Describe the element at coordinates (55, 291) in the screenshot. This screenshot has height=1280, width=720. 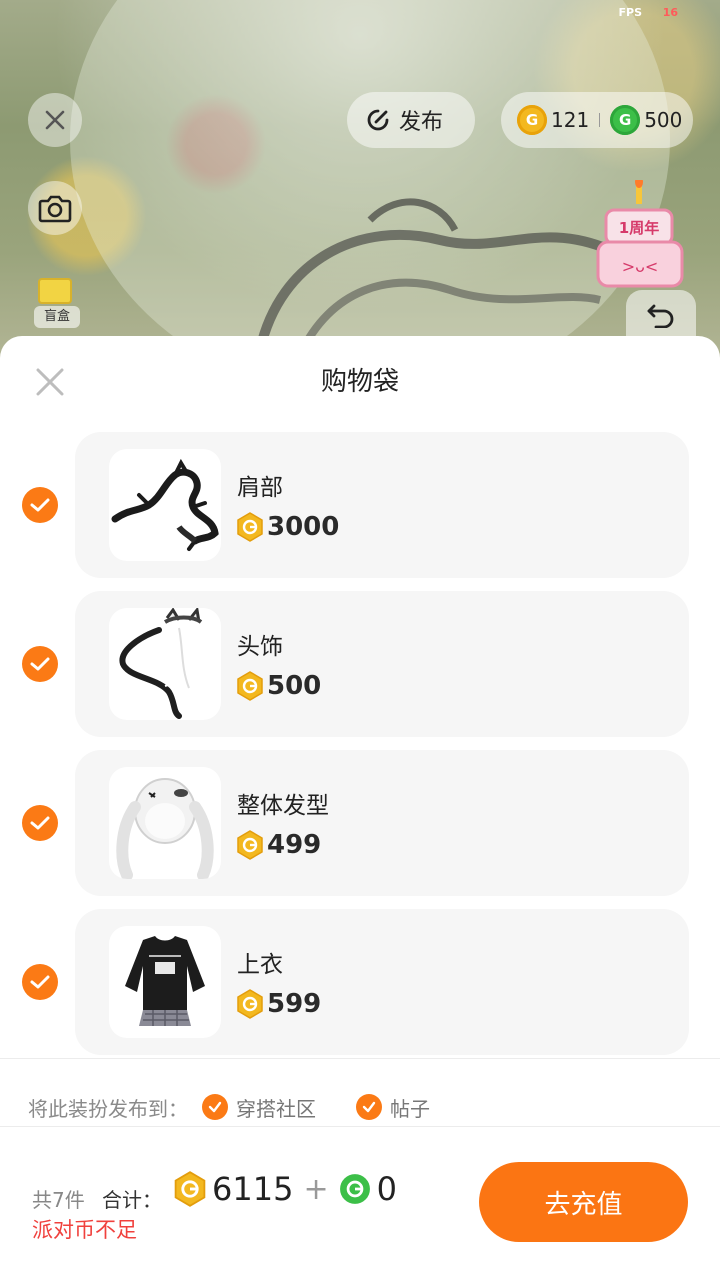
I see `blindbox-icon` at that location.